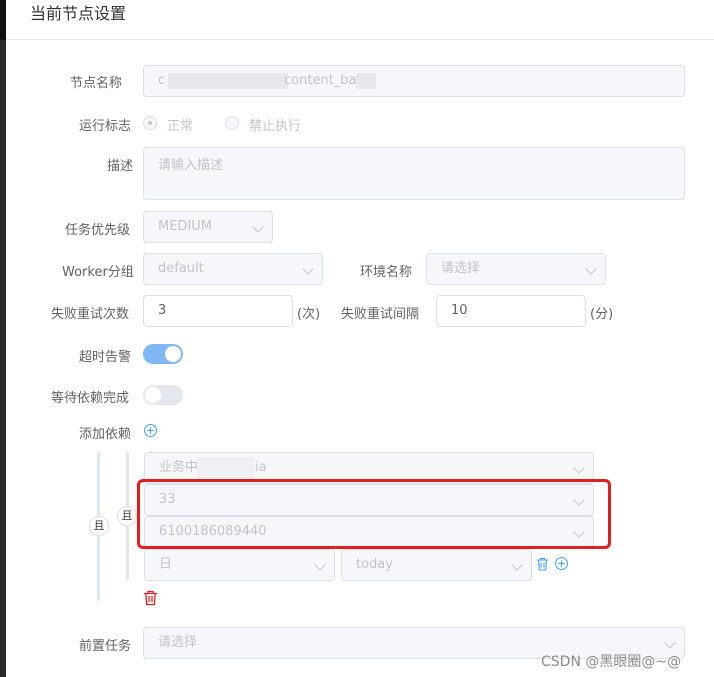  I want to click on pre-task-placeholder: 请选择, so click(178, 642).